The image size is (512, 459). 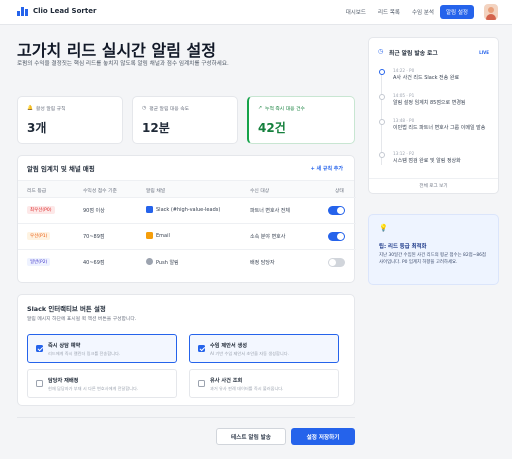 What do you see at coordinates (94, 237) in the screenshot?
I see `score-cell: 70~89점` at bounding box center [94, 237].